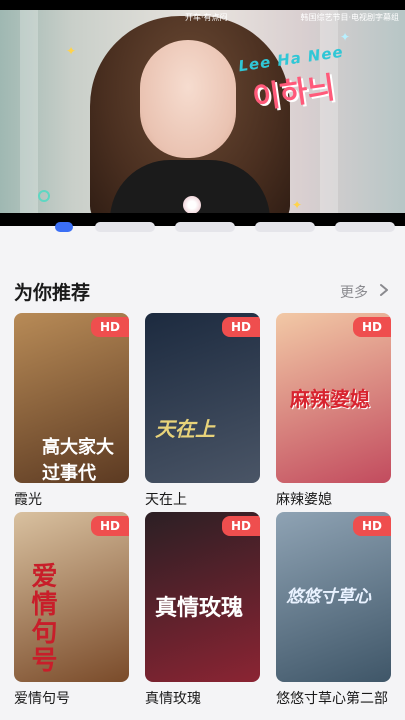  I want to click on card-title: 麻辣婆媳, so click(333, 499).